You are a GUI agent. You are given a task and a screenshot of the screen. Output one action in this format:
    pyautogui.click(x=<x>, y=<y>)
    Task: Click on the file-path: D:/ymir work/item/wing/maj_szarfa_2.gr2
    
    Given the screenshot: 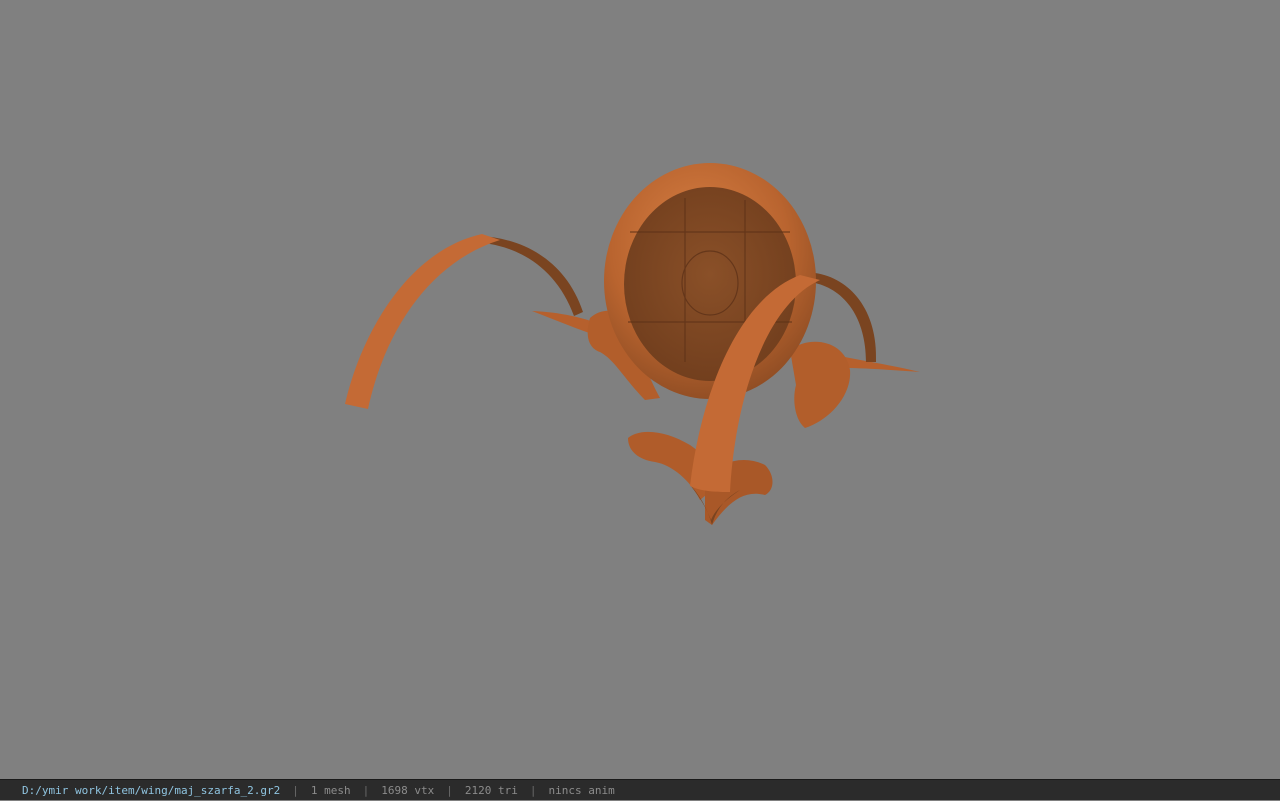 What is the action you would take?
    pyautogui.click(x=151, y=790)
    